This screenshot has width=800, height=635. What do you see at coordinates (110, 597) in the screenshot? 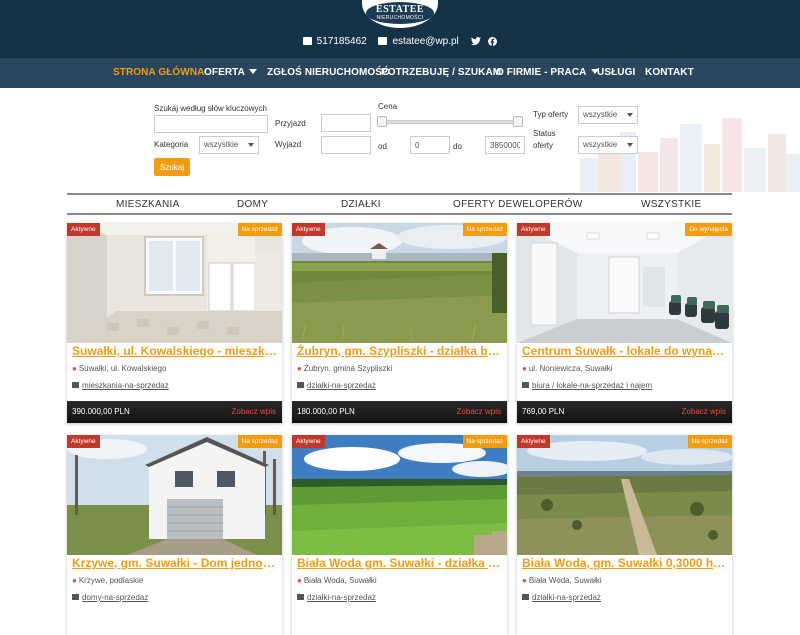
I see `listing-category-link: domy-na-sprzedaz` at bounding box center [110, 597].